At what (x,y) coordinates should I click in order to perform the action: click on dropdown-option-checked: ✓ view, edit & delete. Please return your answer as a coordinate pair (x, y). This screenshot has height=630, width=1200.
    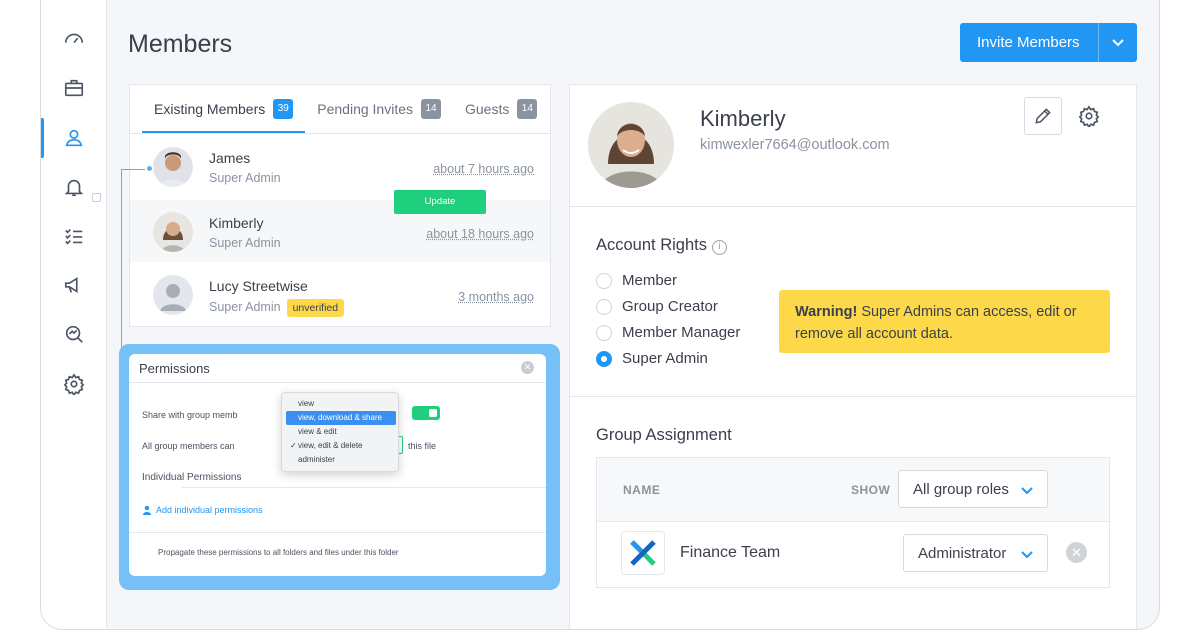
    Looking at the image, I should click on (341, 446).